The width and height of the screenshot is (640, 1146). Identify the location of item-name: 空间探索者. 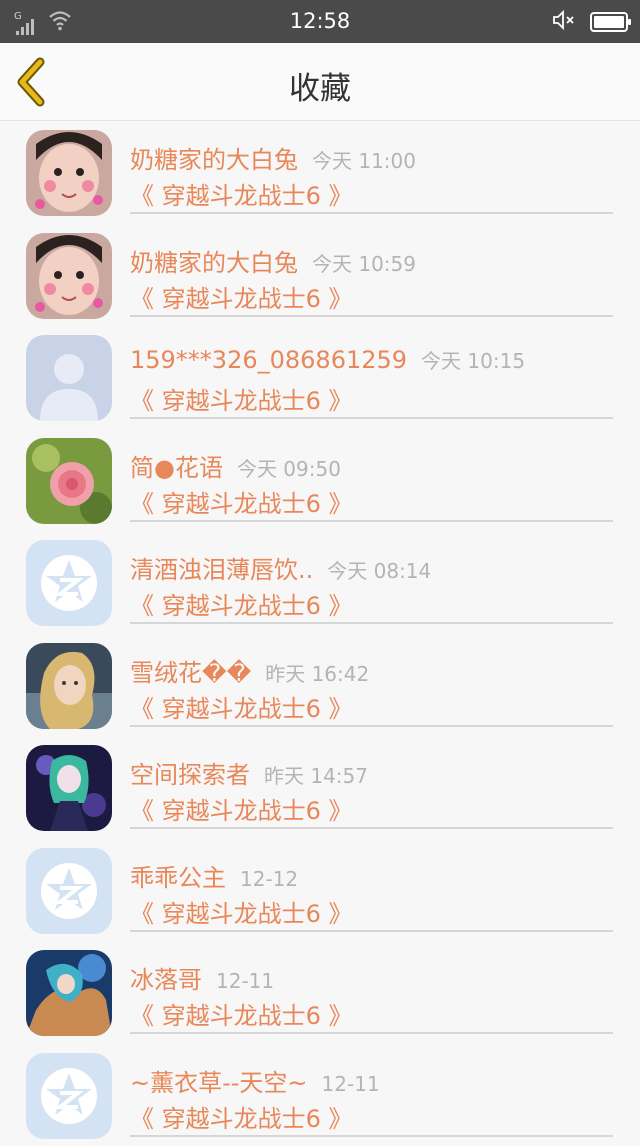
(190, 775).